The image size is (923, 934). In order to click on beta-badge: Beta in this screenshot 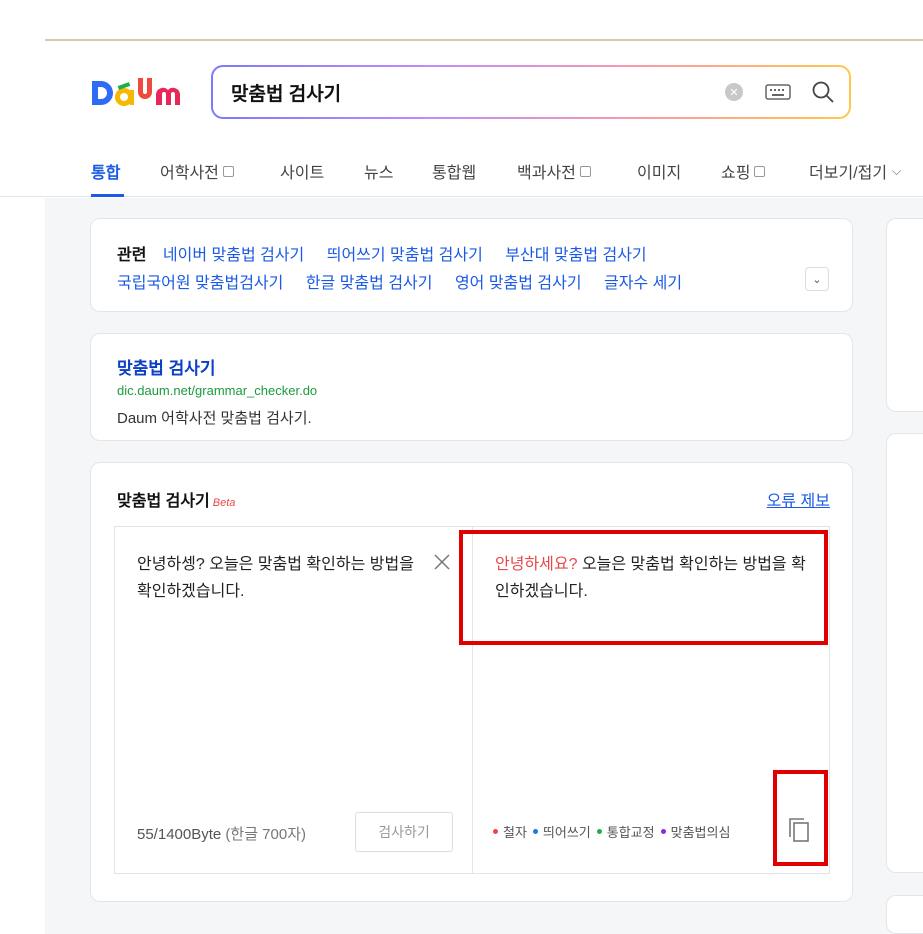, I will do `click(224, 503)`.